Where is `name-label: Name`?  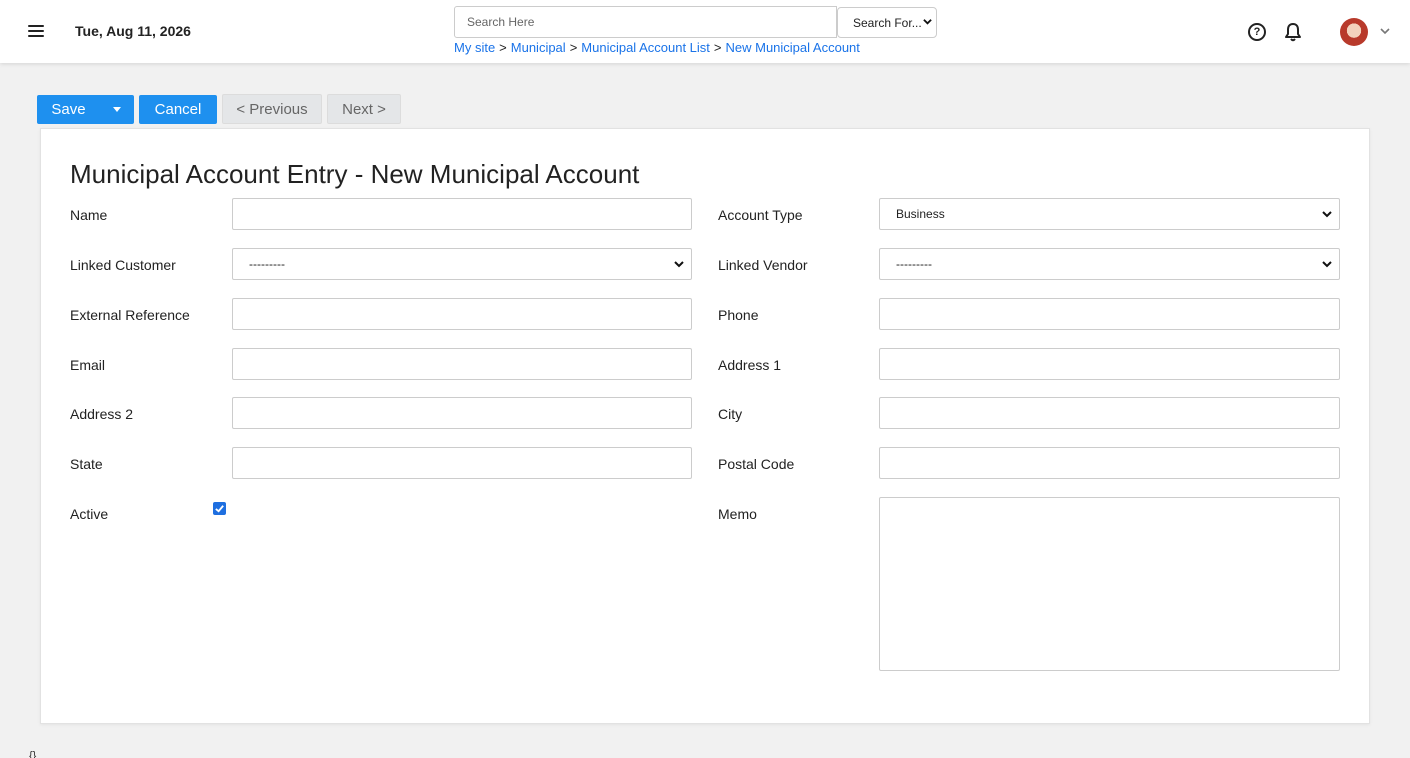 name-label: Name is located at coordinates (89, 215).